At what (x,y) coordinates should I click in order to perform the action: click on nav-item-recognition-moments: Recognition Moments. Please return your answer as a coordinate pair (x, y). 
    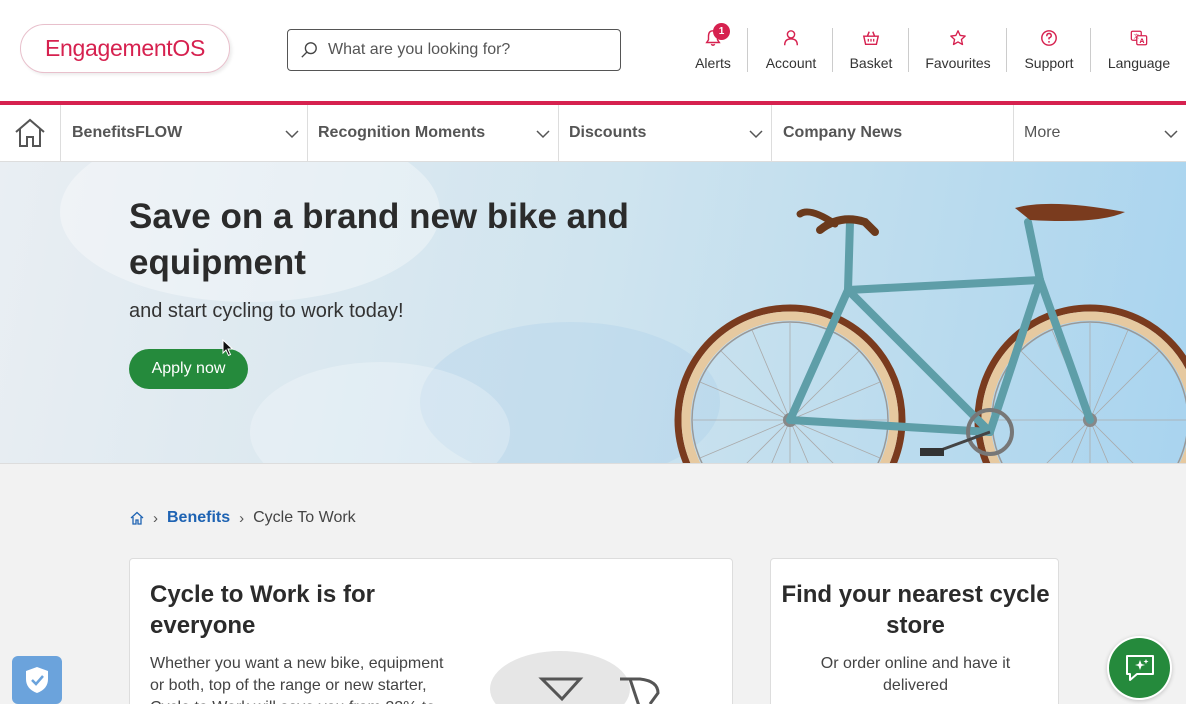
    Looking at the image, I should click on (433, 133).